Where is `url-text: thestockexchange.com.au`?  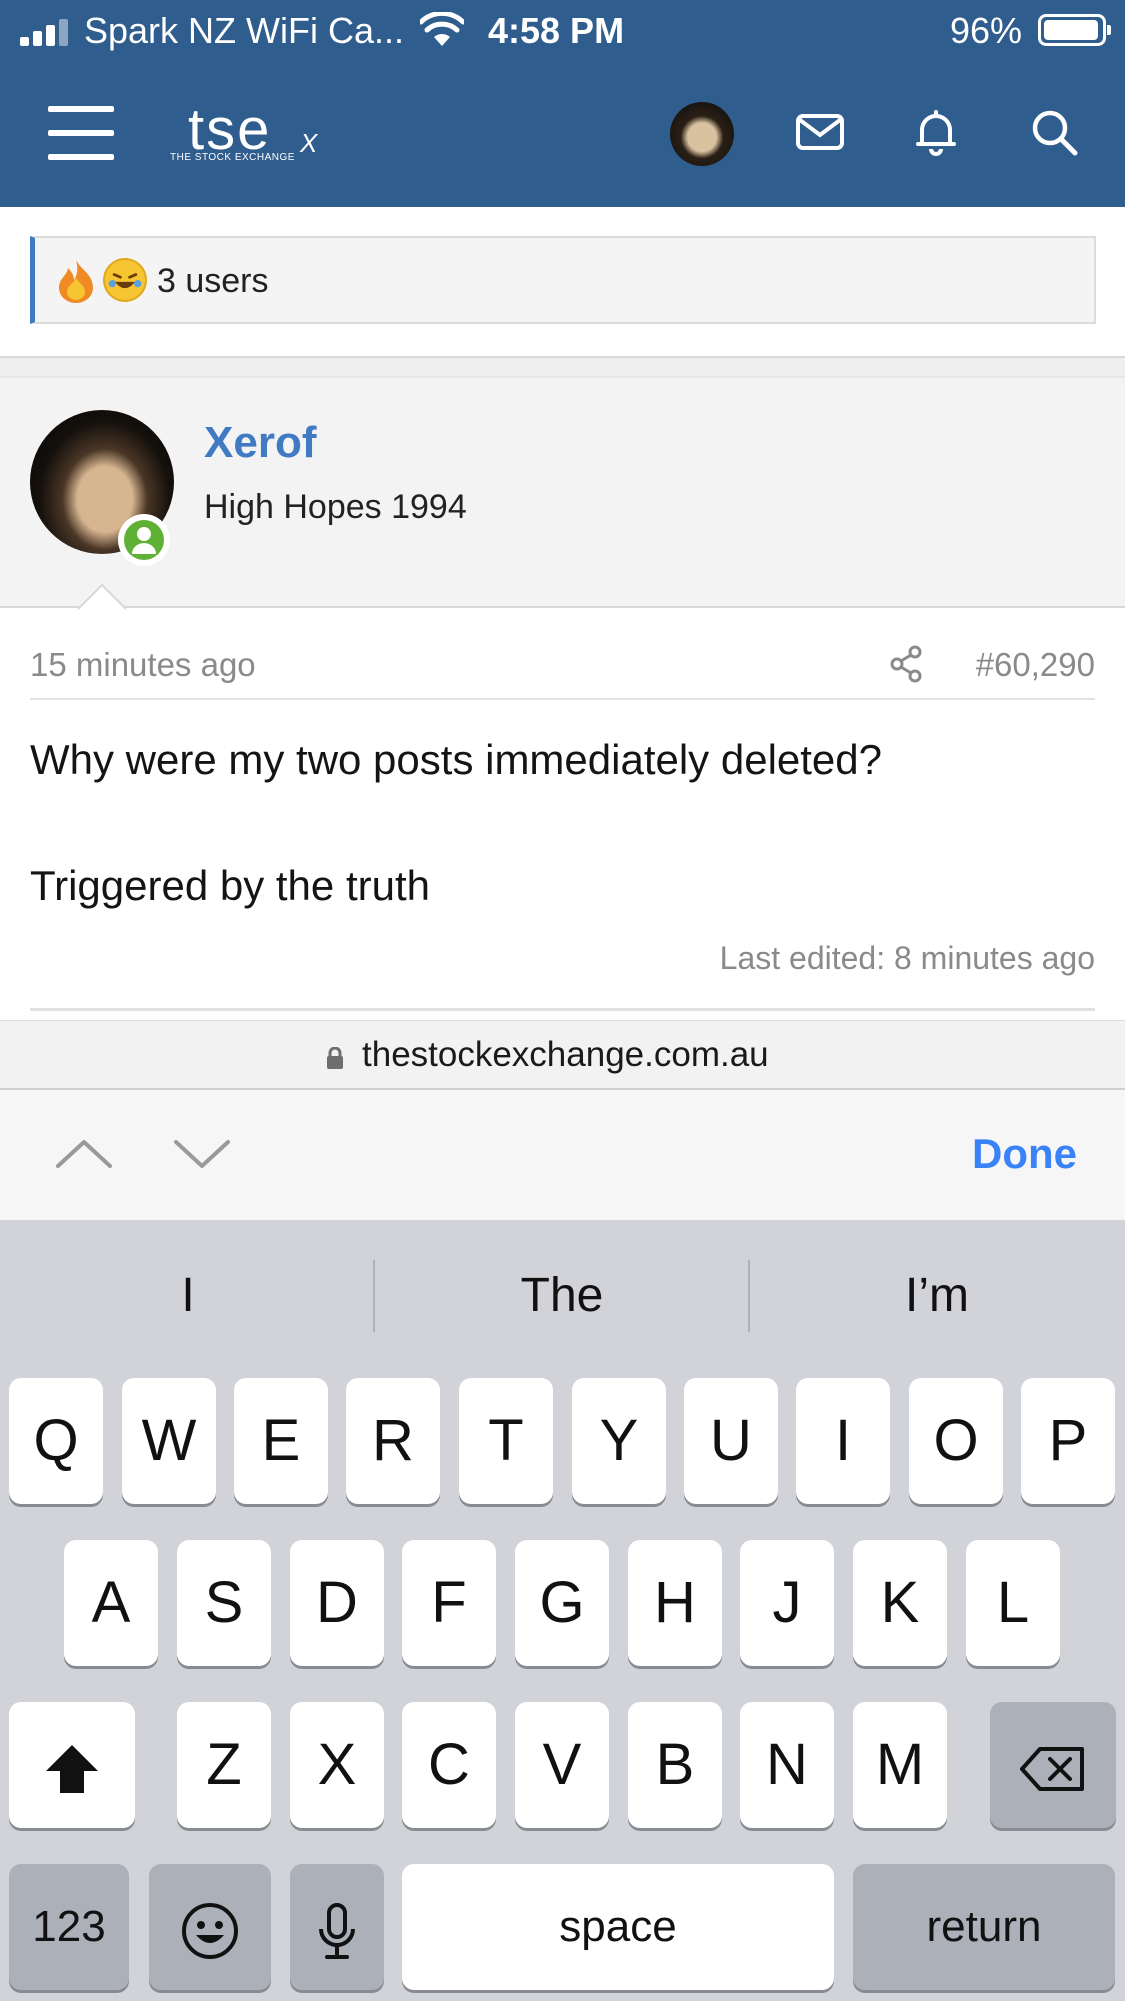 url-text: thestockexchange.com.au is located at coordinates (565, 1054).